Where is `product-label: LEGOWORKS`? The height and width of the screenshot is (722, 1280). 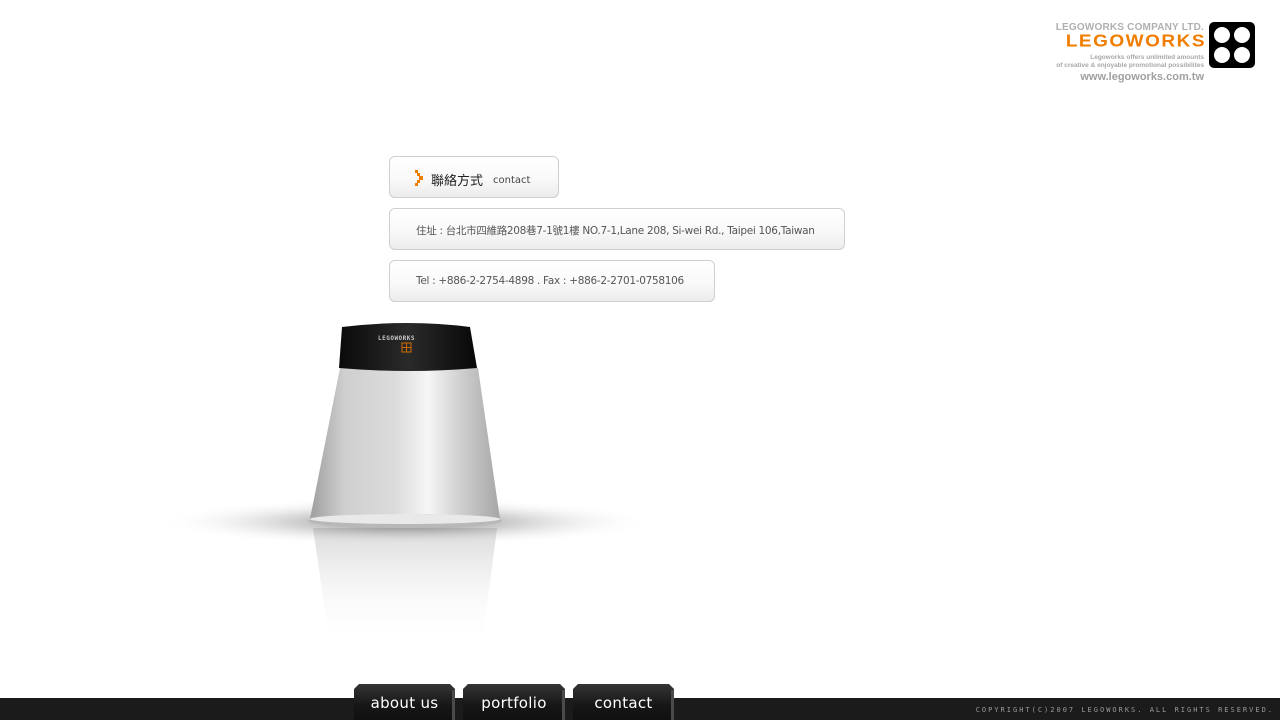 product-label: LEGOWORKS is located at coordinates (397, 338).